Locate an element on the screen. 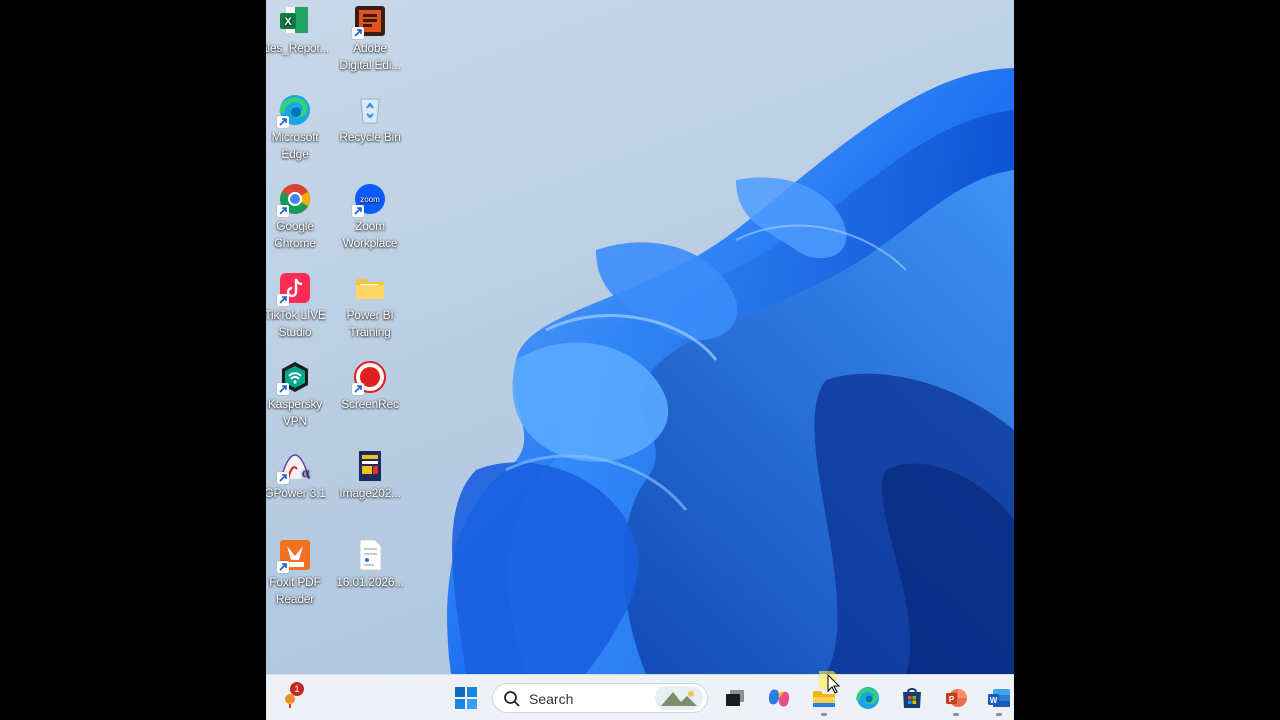 The image size is (1280, 720). desktop-icon-screenrec: ScreenRec is located at coordinates (370, 386).